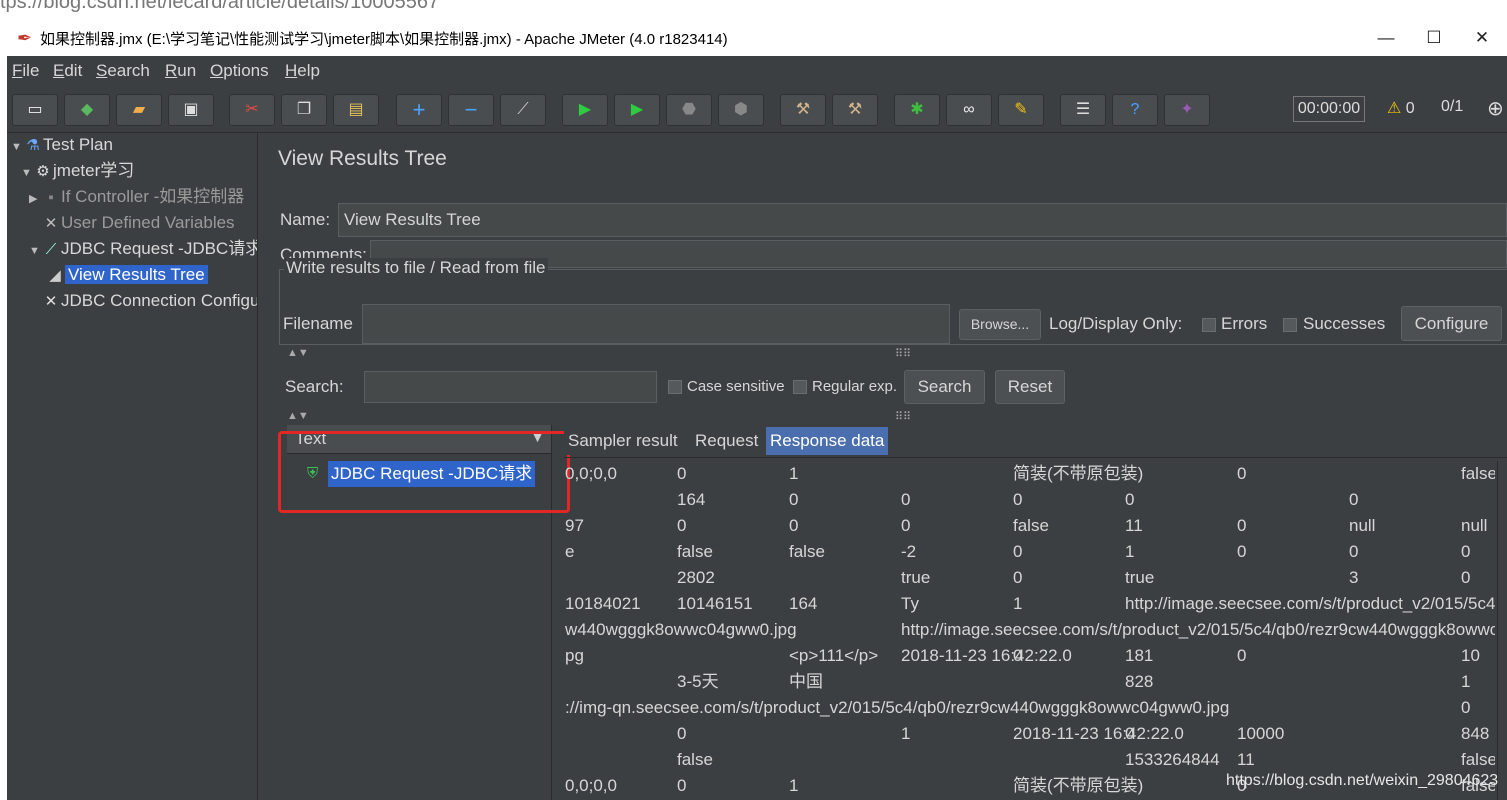  I want to click on help-icon: ?, so click(1135, 110).